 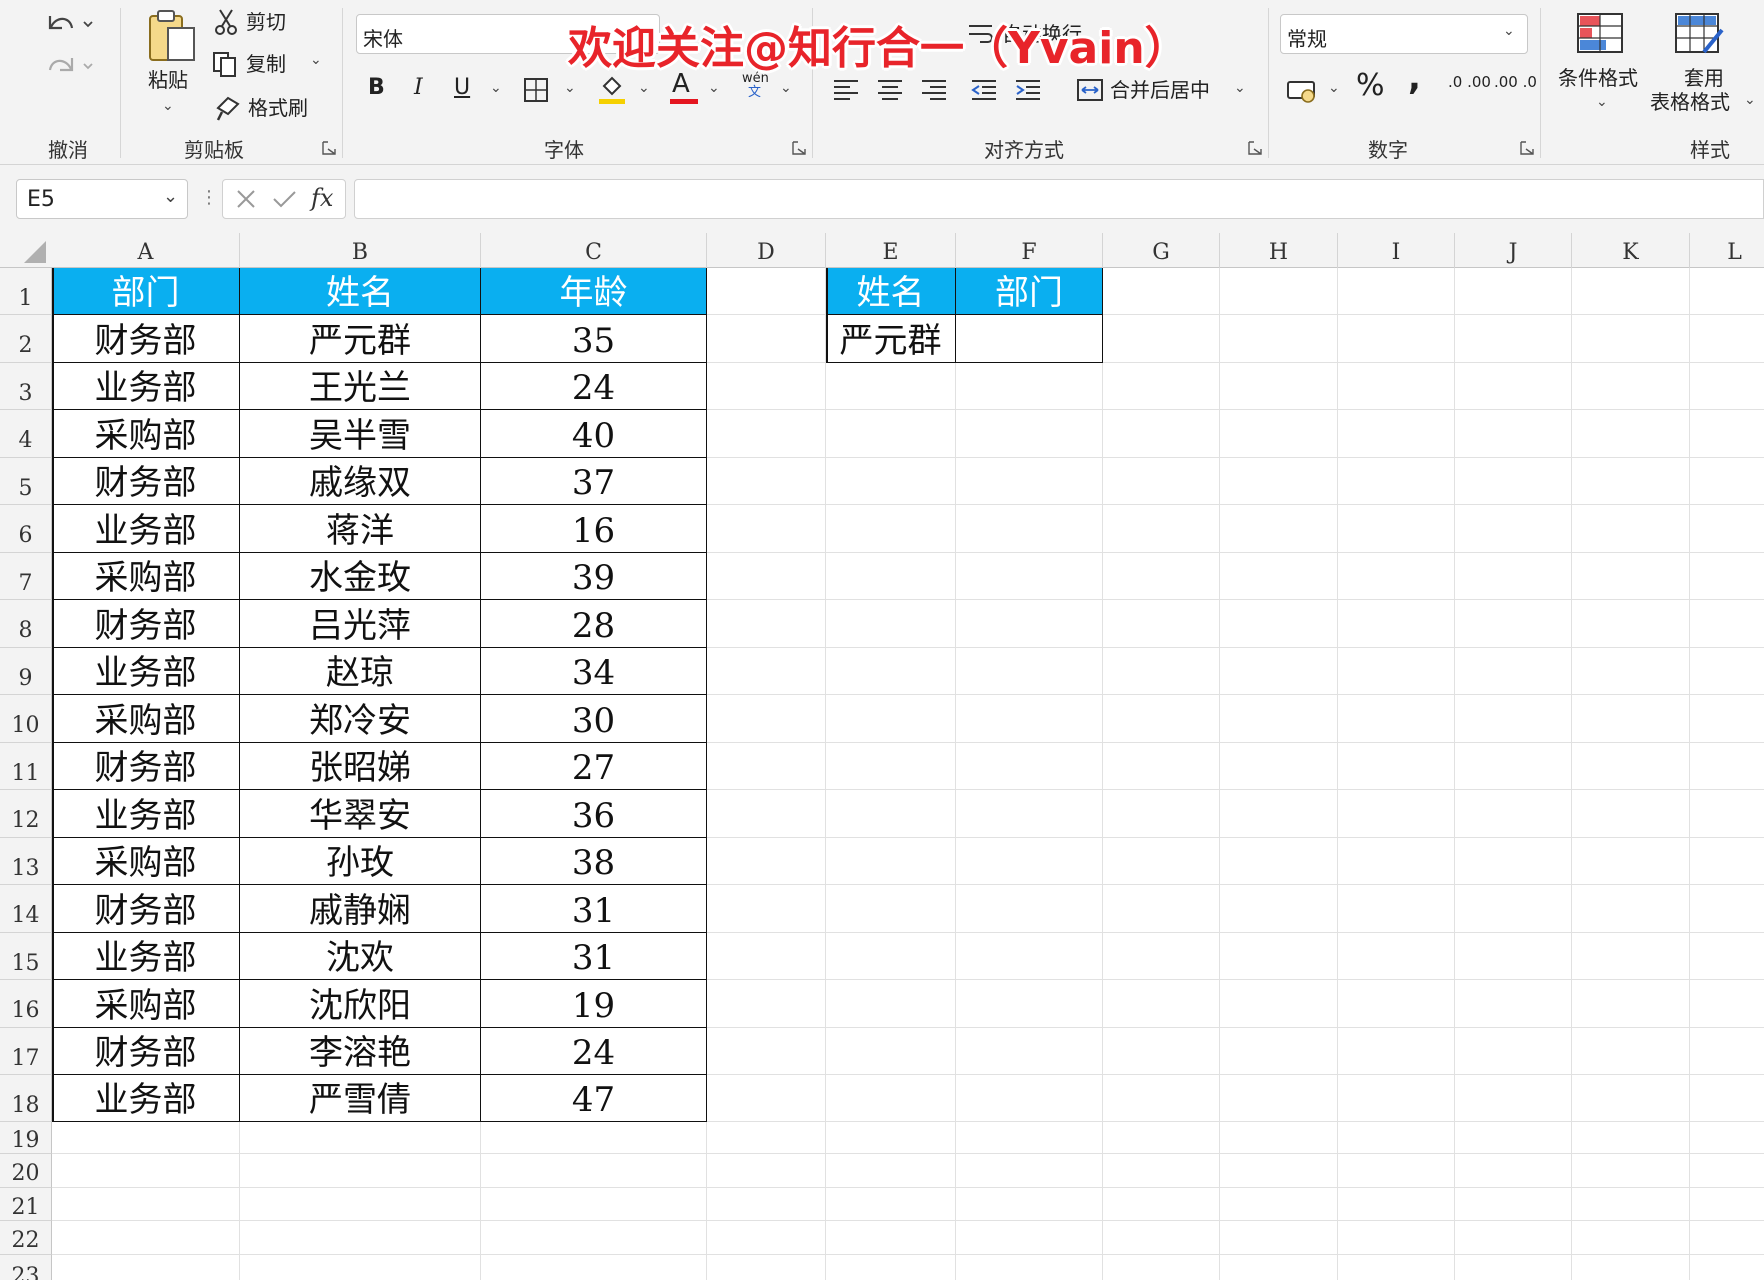 I want to click on clipboard-launcher-icon, so click(x=329, y=147).